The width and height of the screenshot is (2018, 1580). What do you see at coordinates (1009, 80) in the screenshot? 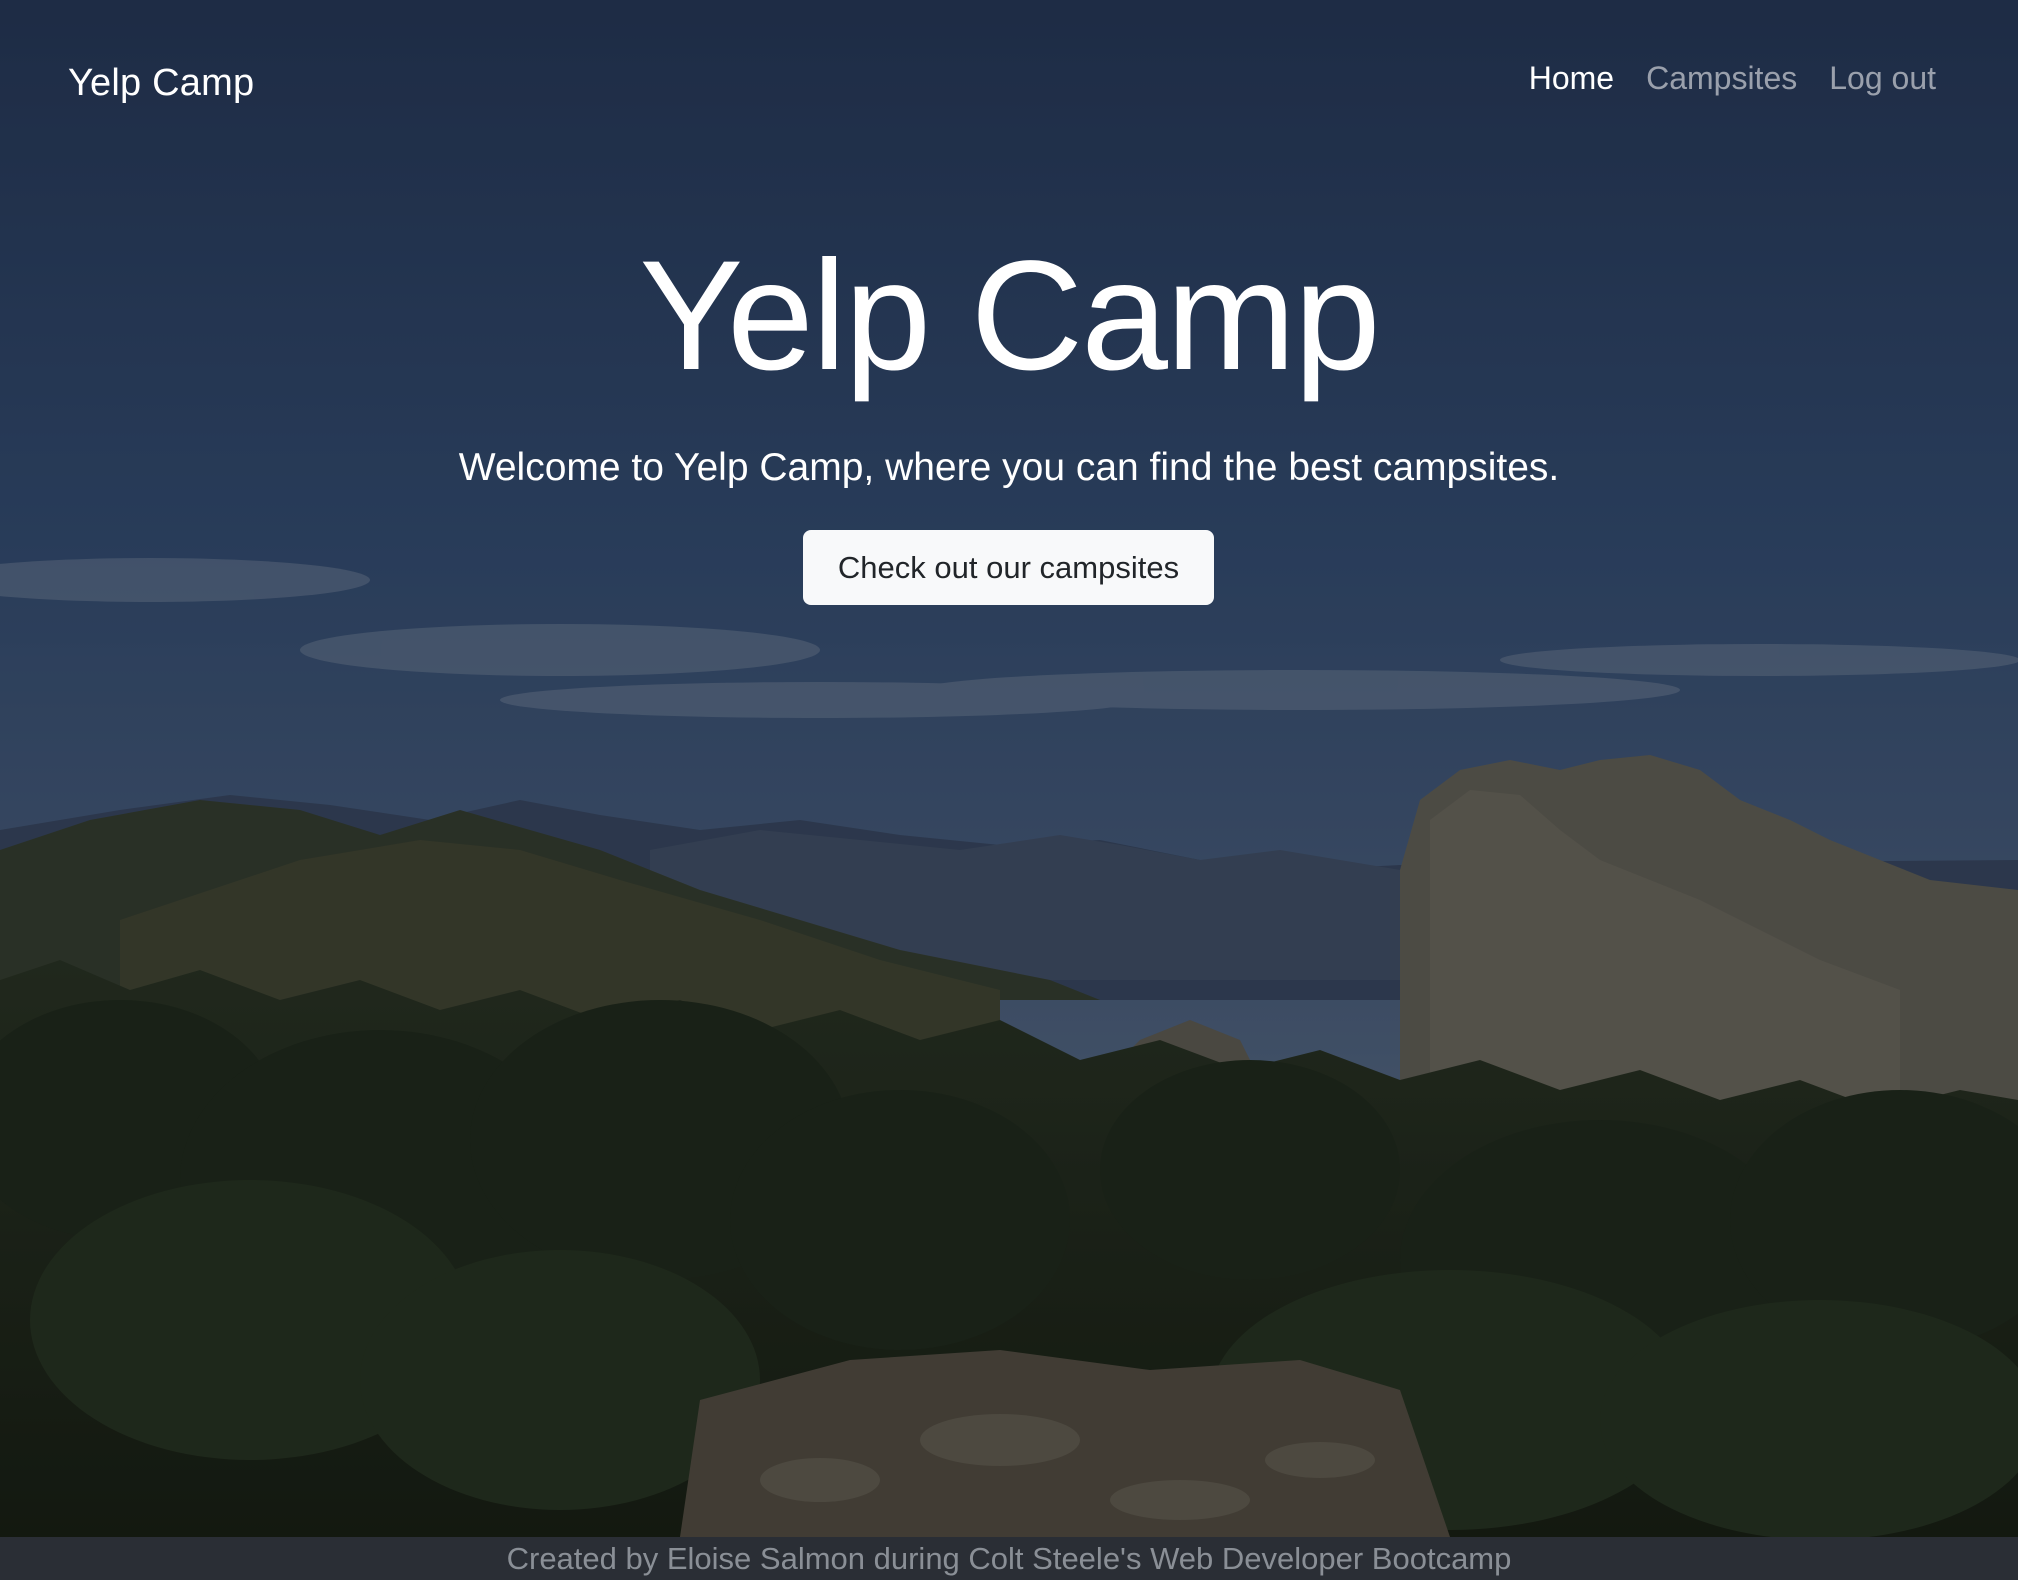
I see `navbar: Yelp Camp Home Campsites Log out` at bounding box center [1009, 80].